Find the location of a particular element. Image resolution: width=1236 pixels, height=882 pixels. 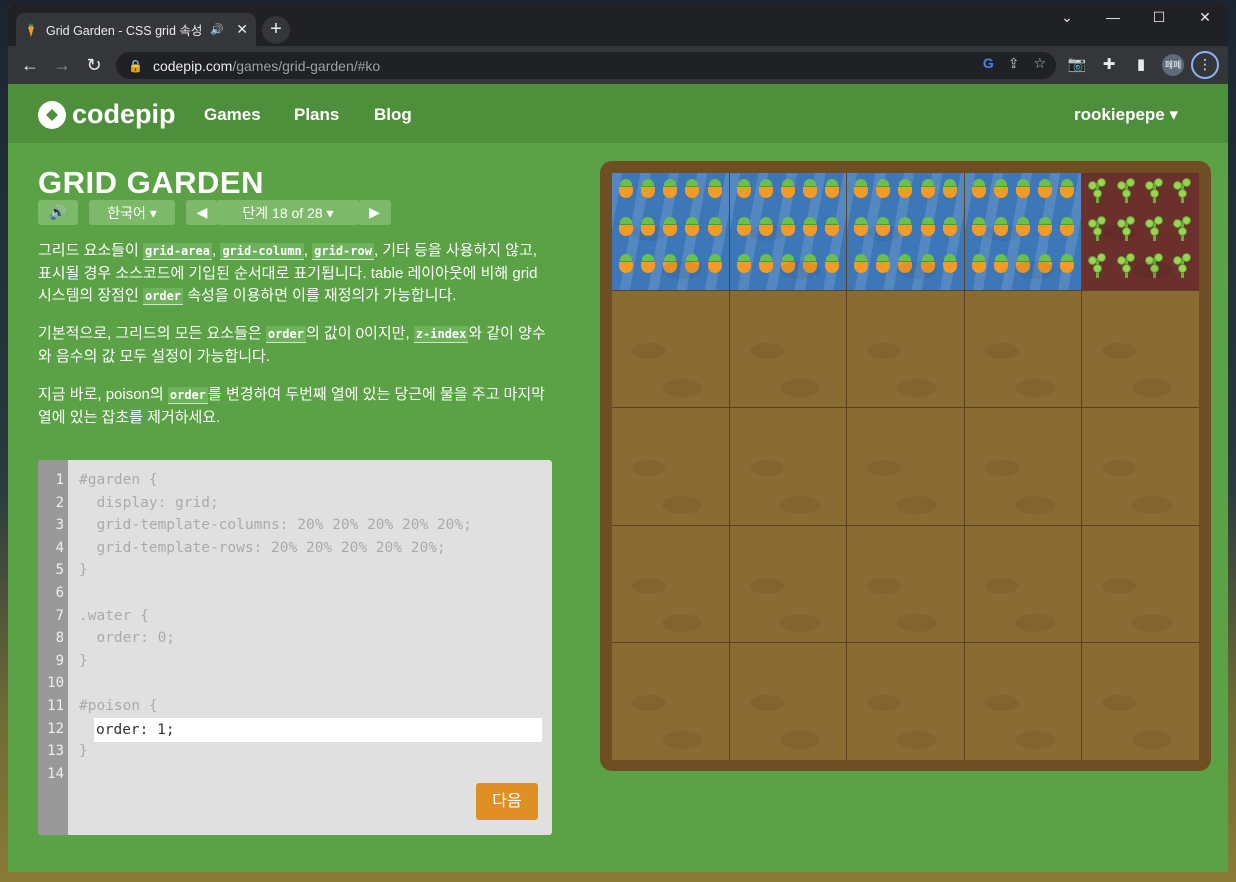

reload-icon: ↻ is located at coordinates (94, 65).